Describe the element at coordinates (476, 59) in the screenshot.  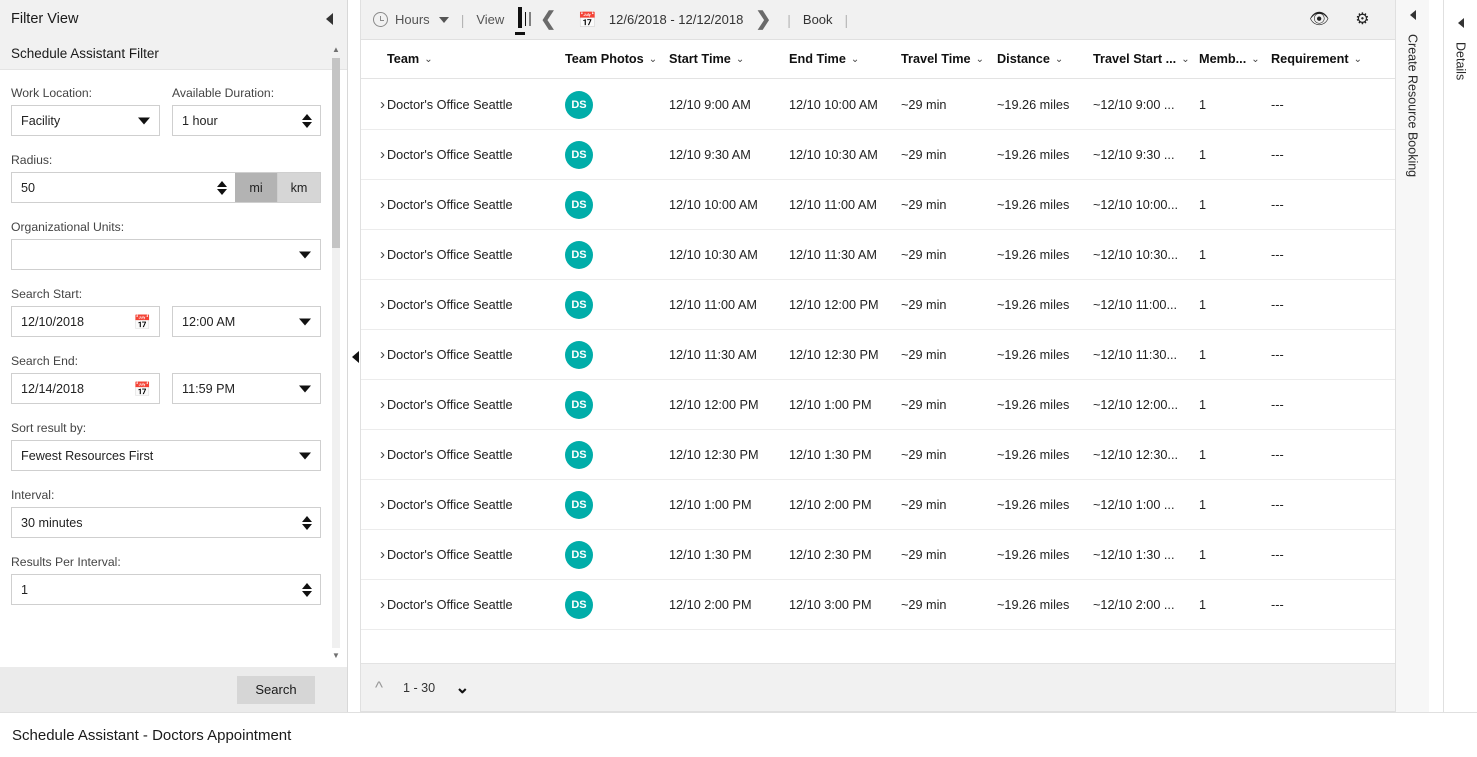
I see `column-header-team: Team ⌄` at that location.